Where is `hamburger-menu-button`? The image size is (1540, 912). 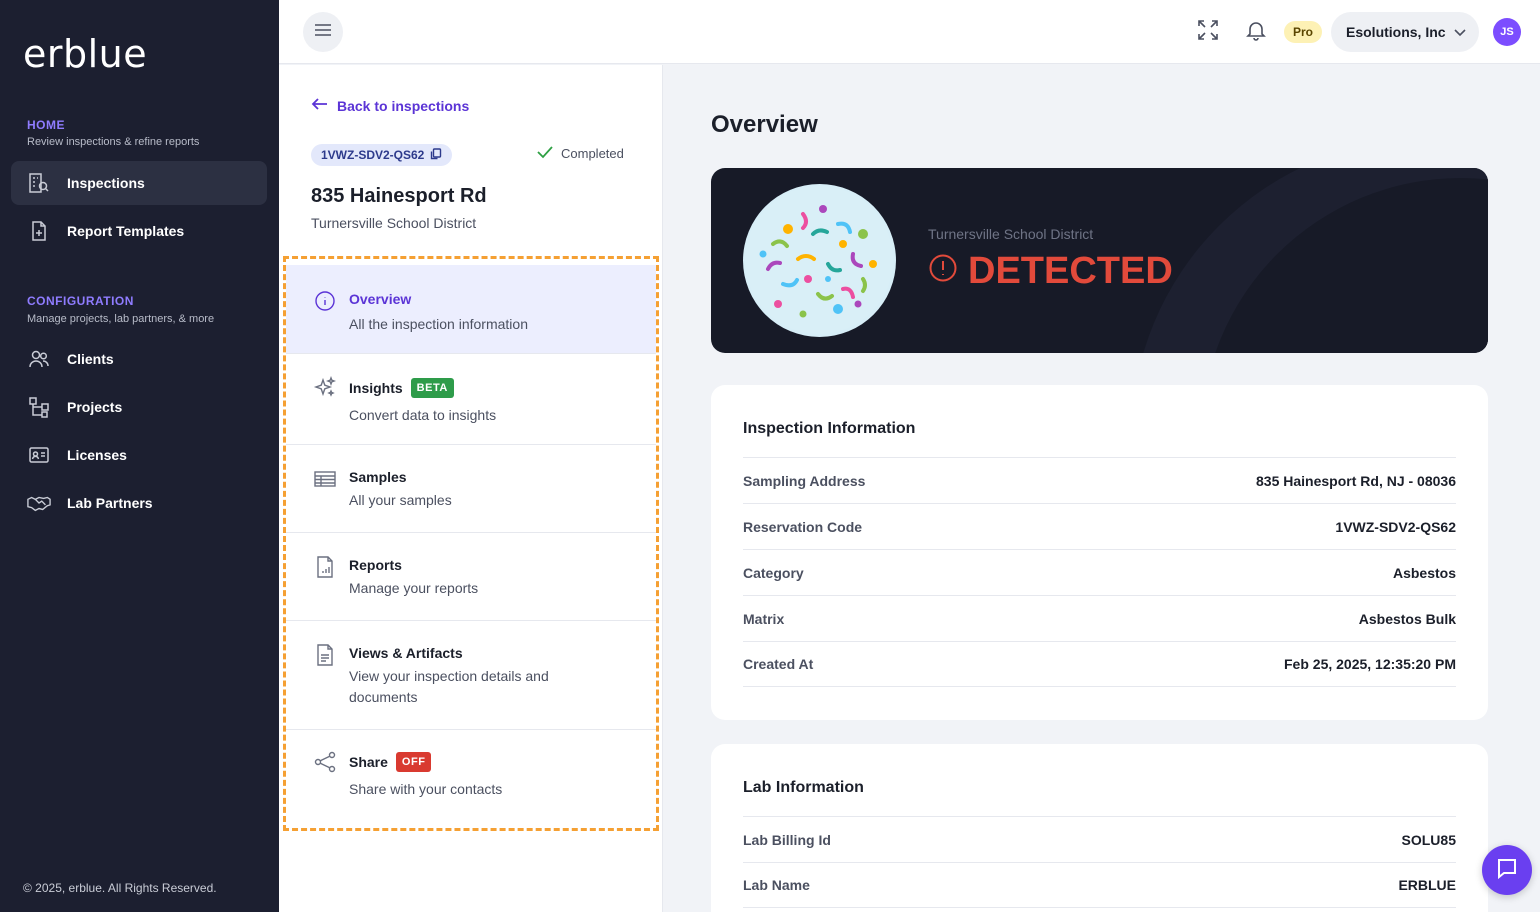
hamburger-menu-button is located at coordinates (323, 32).